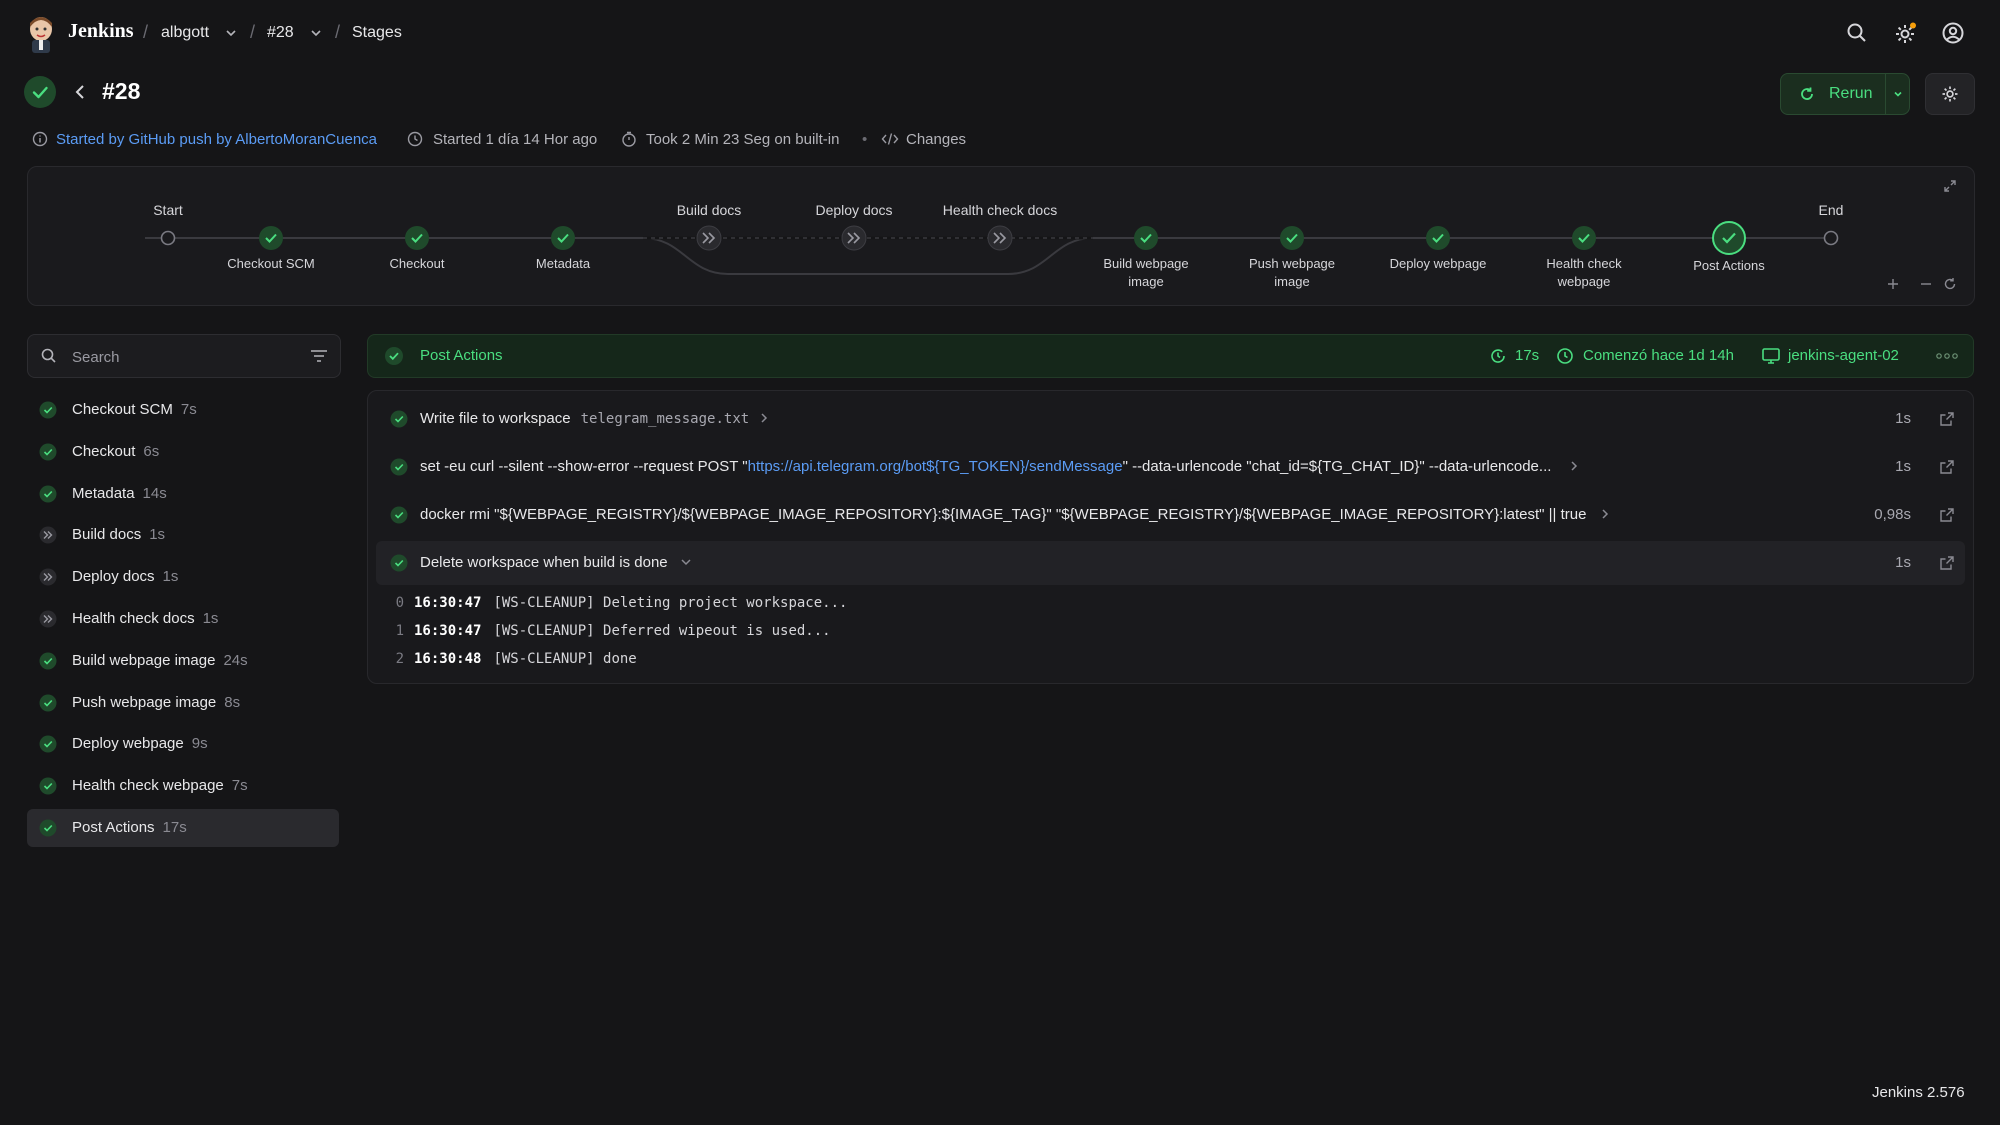  Describe the element at coordinates (183, 452) in the screenshot. I see `sidebar-stage-item: Checkout 6s` at that location.